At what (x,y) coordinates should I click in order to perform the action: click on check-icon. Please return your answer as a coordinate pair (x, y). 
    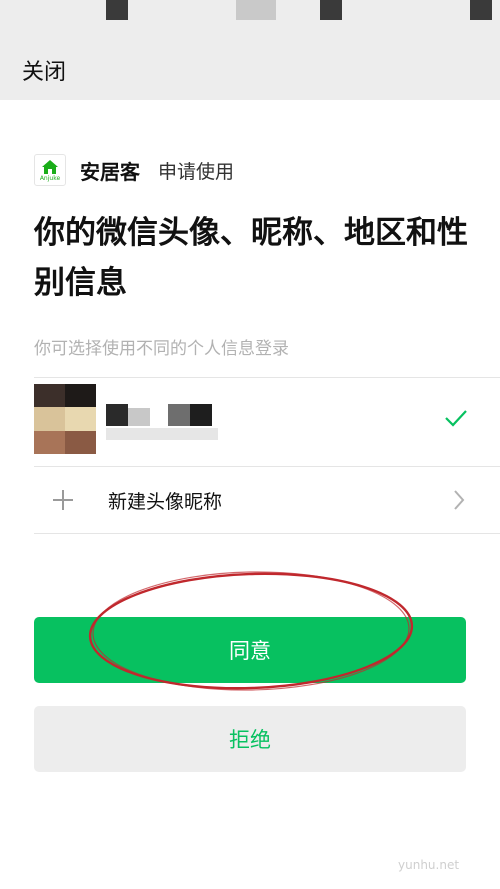
    Looking at the image, I should click on (456, 418).